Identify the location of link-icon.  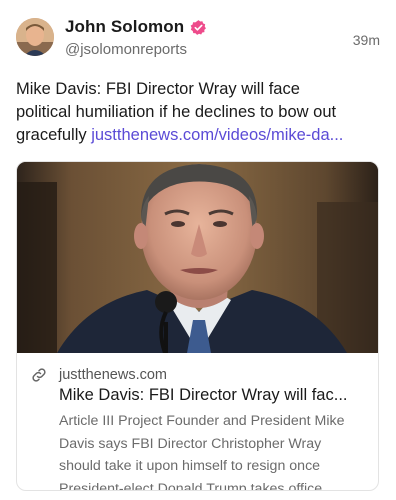
(39, 375).